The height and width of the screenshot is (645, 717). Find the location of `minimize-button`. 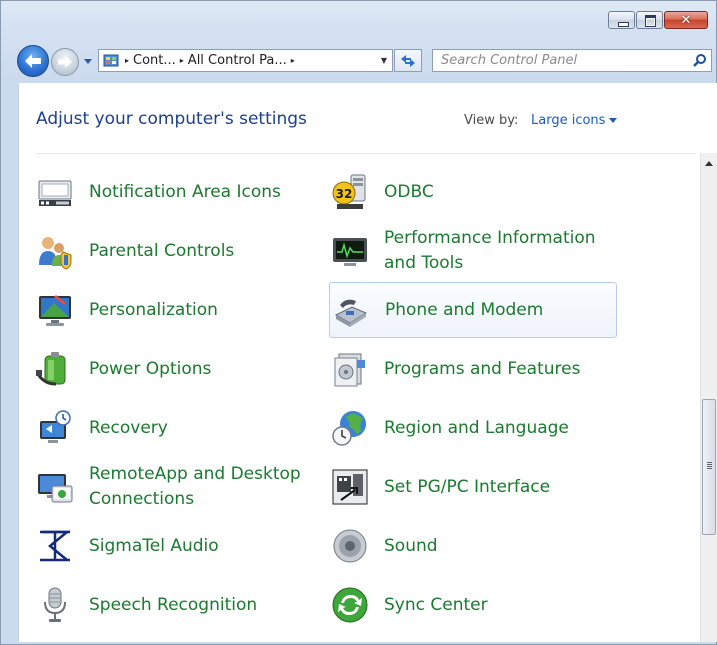

minimize-button is located at coordinates (621, 20).